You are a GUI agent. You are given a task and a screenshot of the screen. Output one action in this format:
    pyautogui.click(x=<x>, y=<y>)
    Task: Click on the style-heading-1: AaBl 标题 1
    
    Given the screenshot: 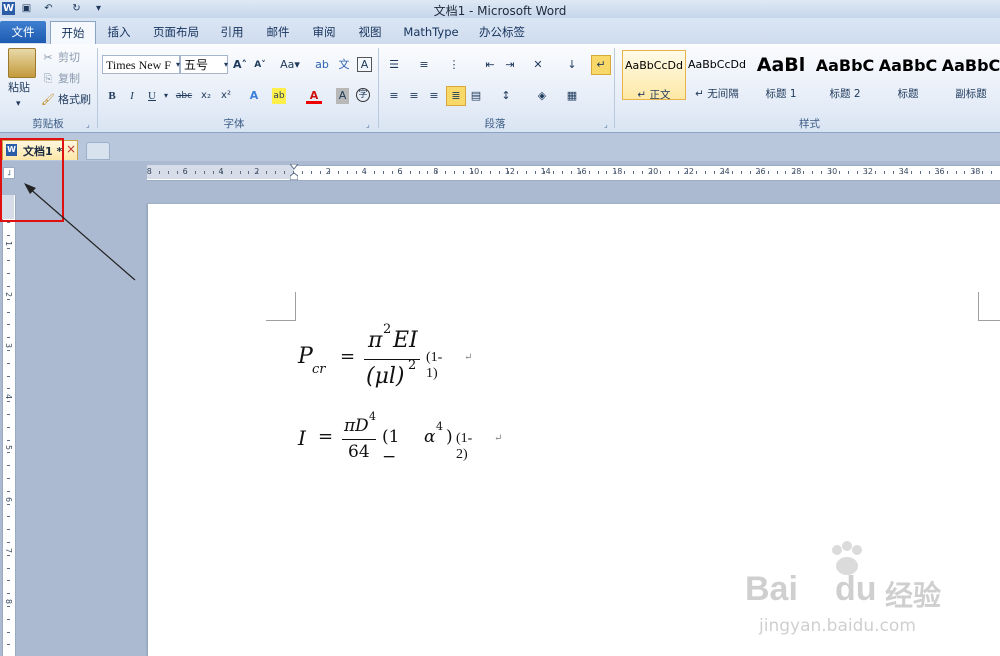 What is the action you would take?
    pyautogui.click(x=781, y=75)
    